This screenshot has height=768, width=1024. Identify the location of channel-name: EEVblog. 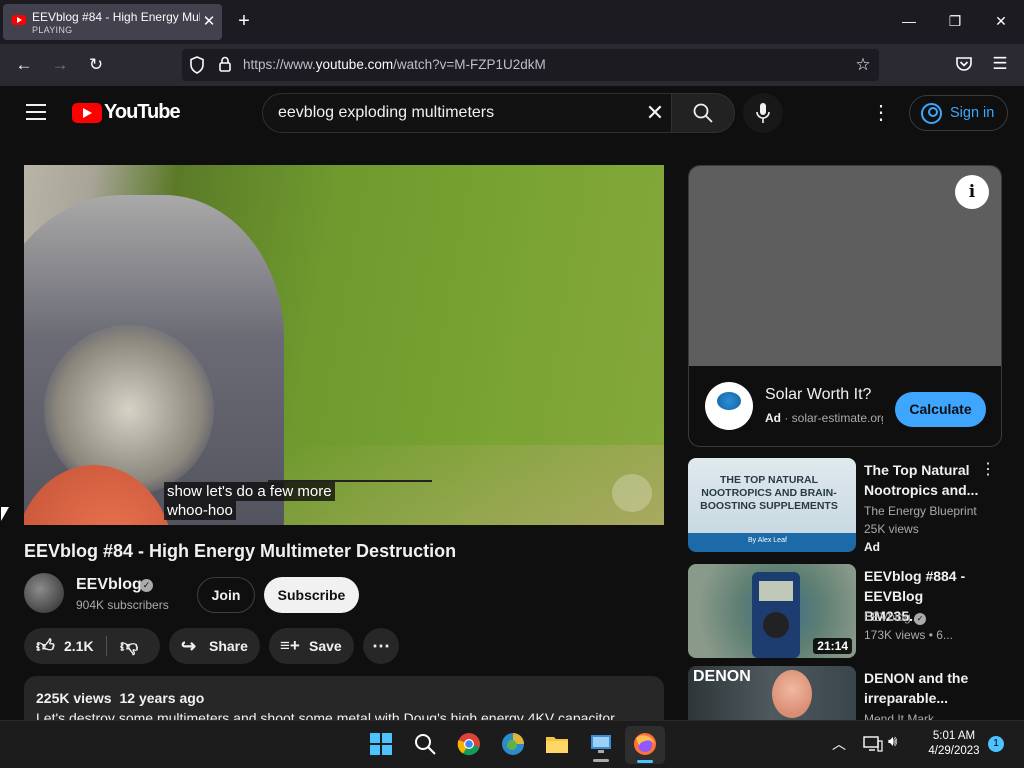
(109, 585).